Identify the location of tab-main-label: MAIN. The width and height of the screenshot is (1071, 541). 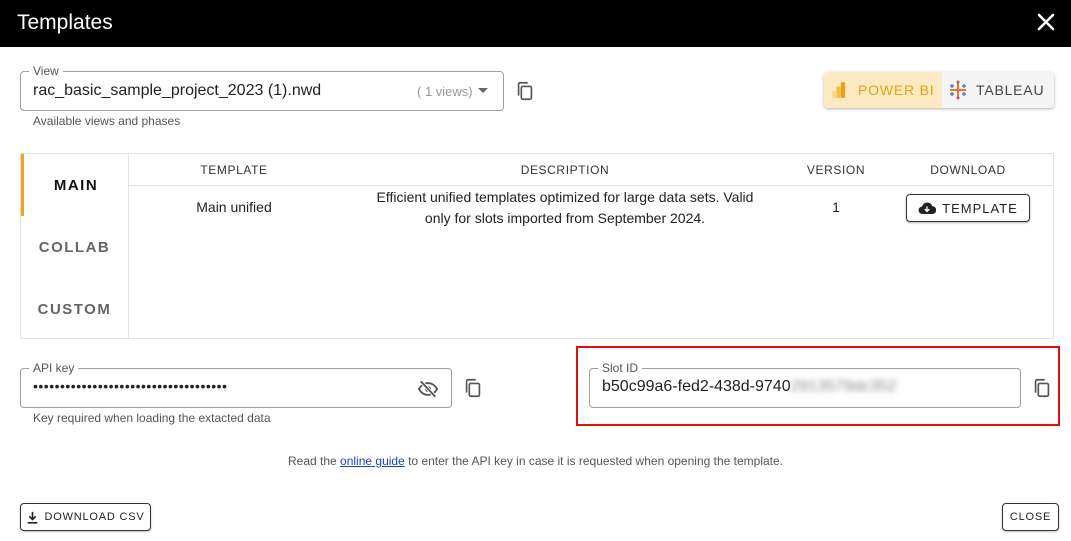
(76, 185).